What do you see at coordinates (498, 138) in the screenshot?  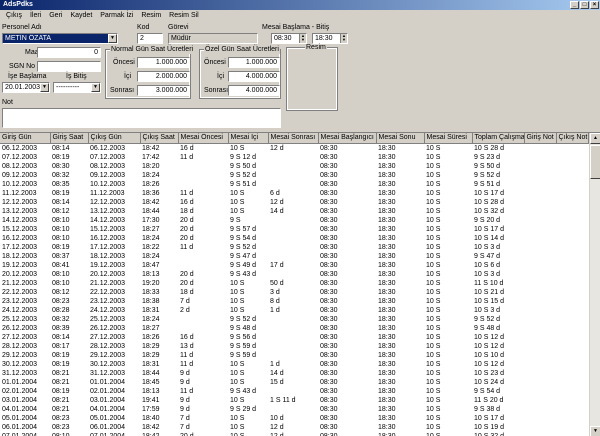 I see `column-header: Toplam Çalışma` at bounding box center [498, 138].